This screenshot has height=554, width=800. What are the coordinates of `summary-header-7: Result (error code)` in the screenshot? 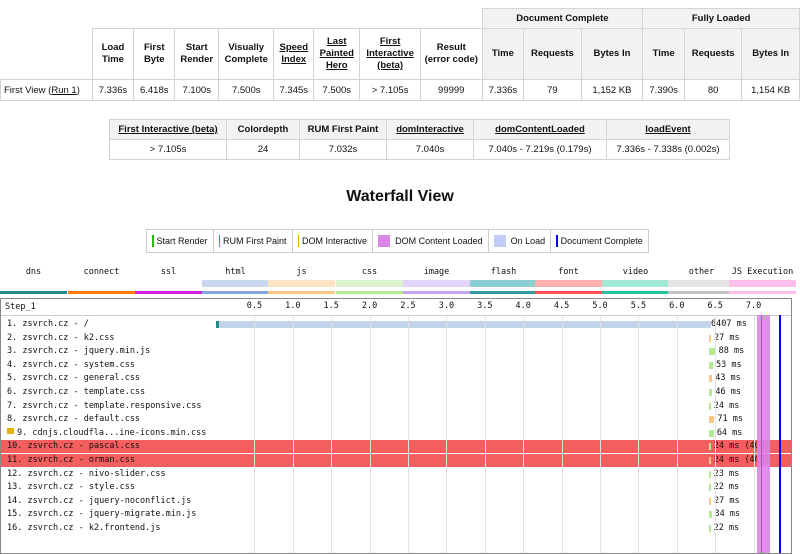 It's located at (451, 54).